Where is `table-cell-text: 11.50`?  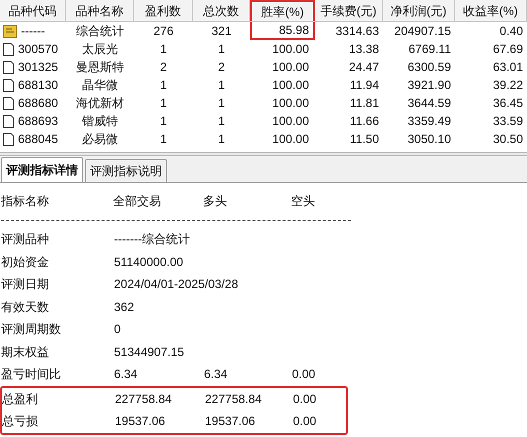 table-cell-text: 11.50 is located at coordinates (364, 139).